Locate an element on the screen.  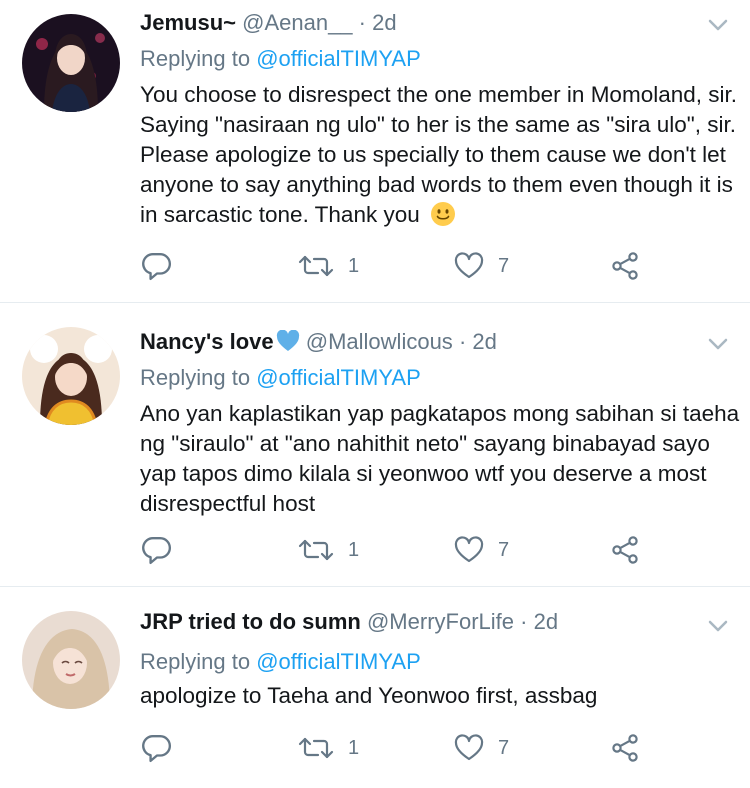
tweet-header: JRP tried to do sumn @MerryForLife · 2d is located at coordinates (349, 622).